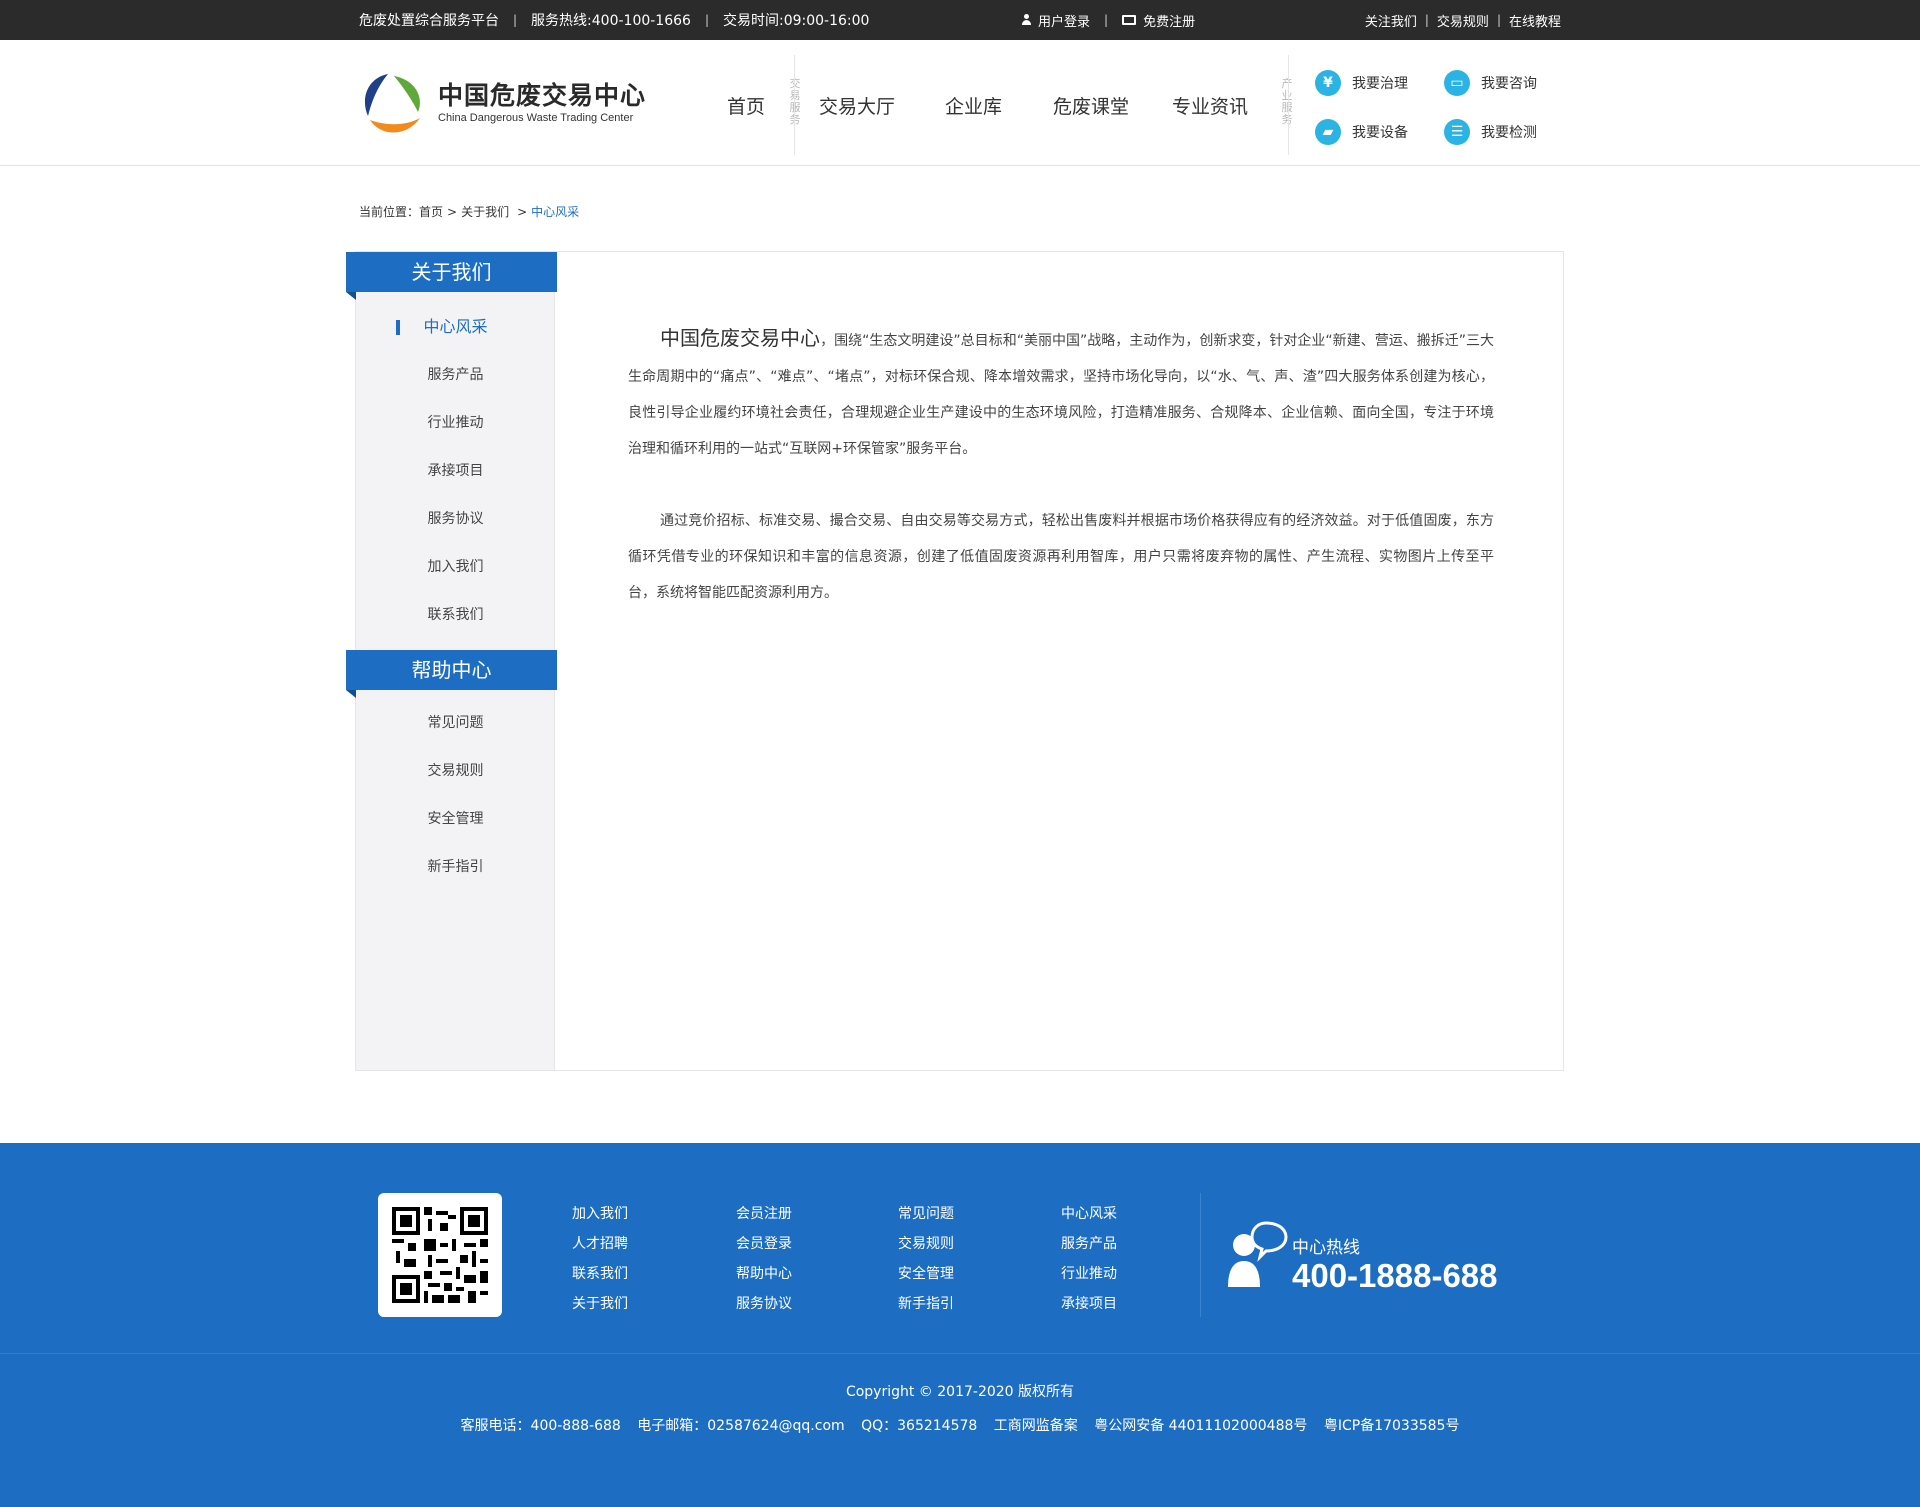 The height and width of the screenshot is (1507, 1920). Describe the element at coordinates (960, 1353) in the screenshot. I see `footer-separator` at that location.